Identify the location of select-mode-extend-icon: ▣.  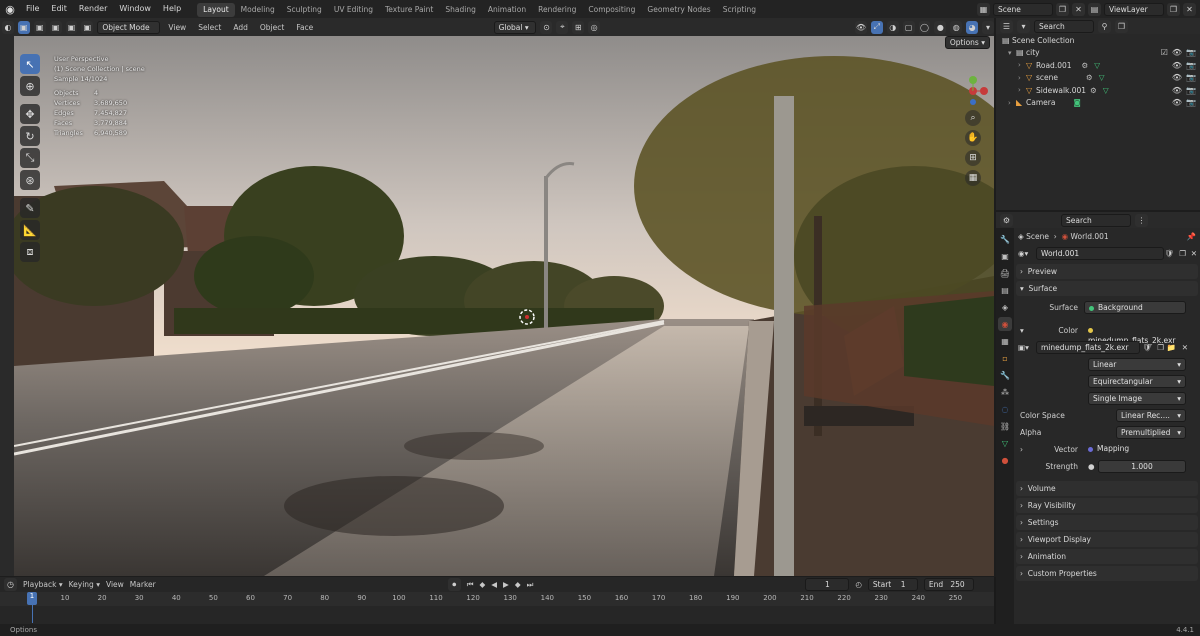
(39, 27).